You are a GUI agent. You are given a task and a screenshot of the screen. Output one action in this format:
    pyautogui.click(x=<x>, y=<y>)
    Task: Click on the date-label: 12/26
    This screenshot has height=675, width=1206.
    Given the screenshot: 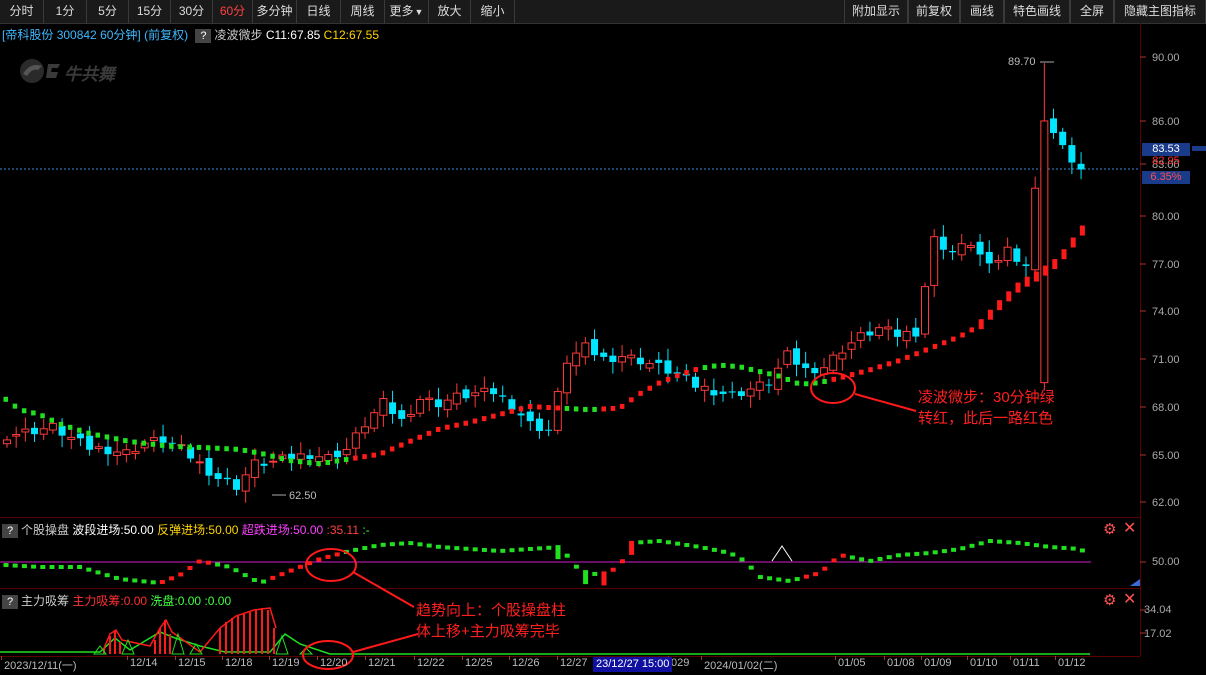 What is the action you would take?
    pyautogui.click(x=526, y=663)
    